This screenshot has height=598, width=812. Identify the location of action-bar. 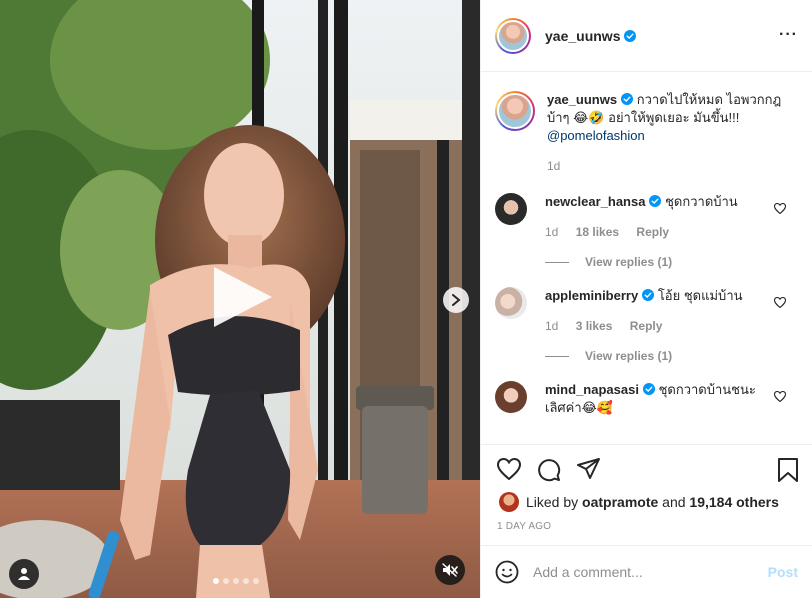
(646, 469).